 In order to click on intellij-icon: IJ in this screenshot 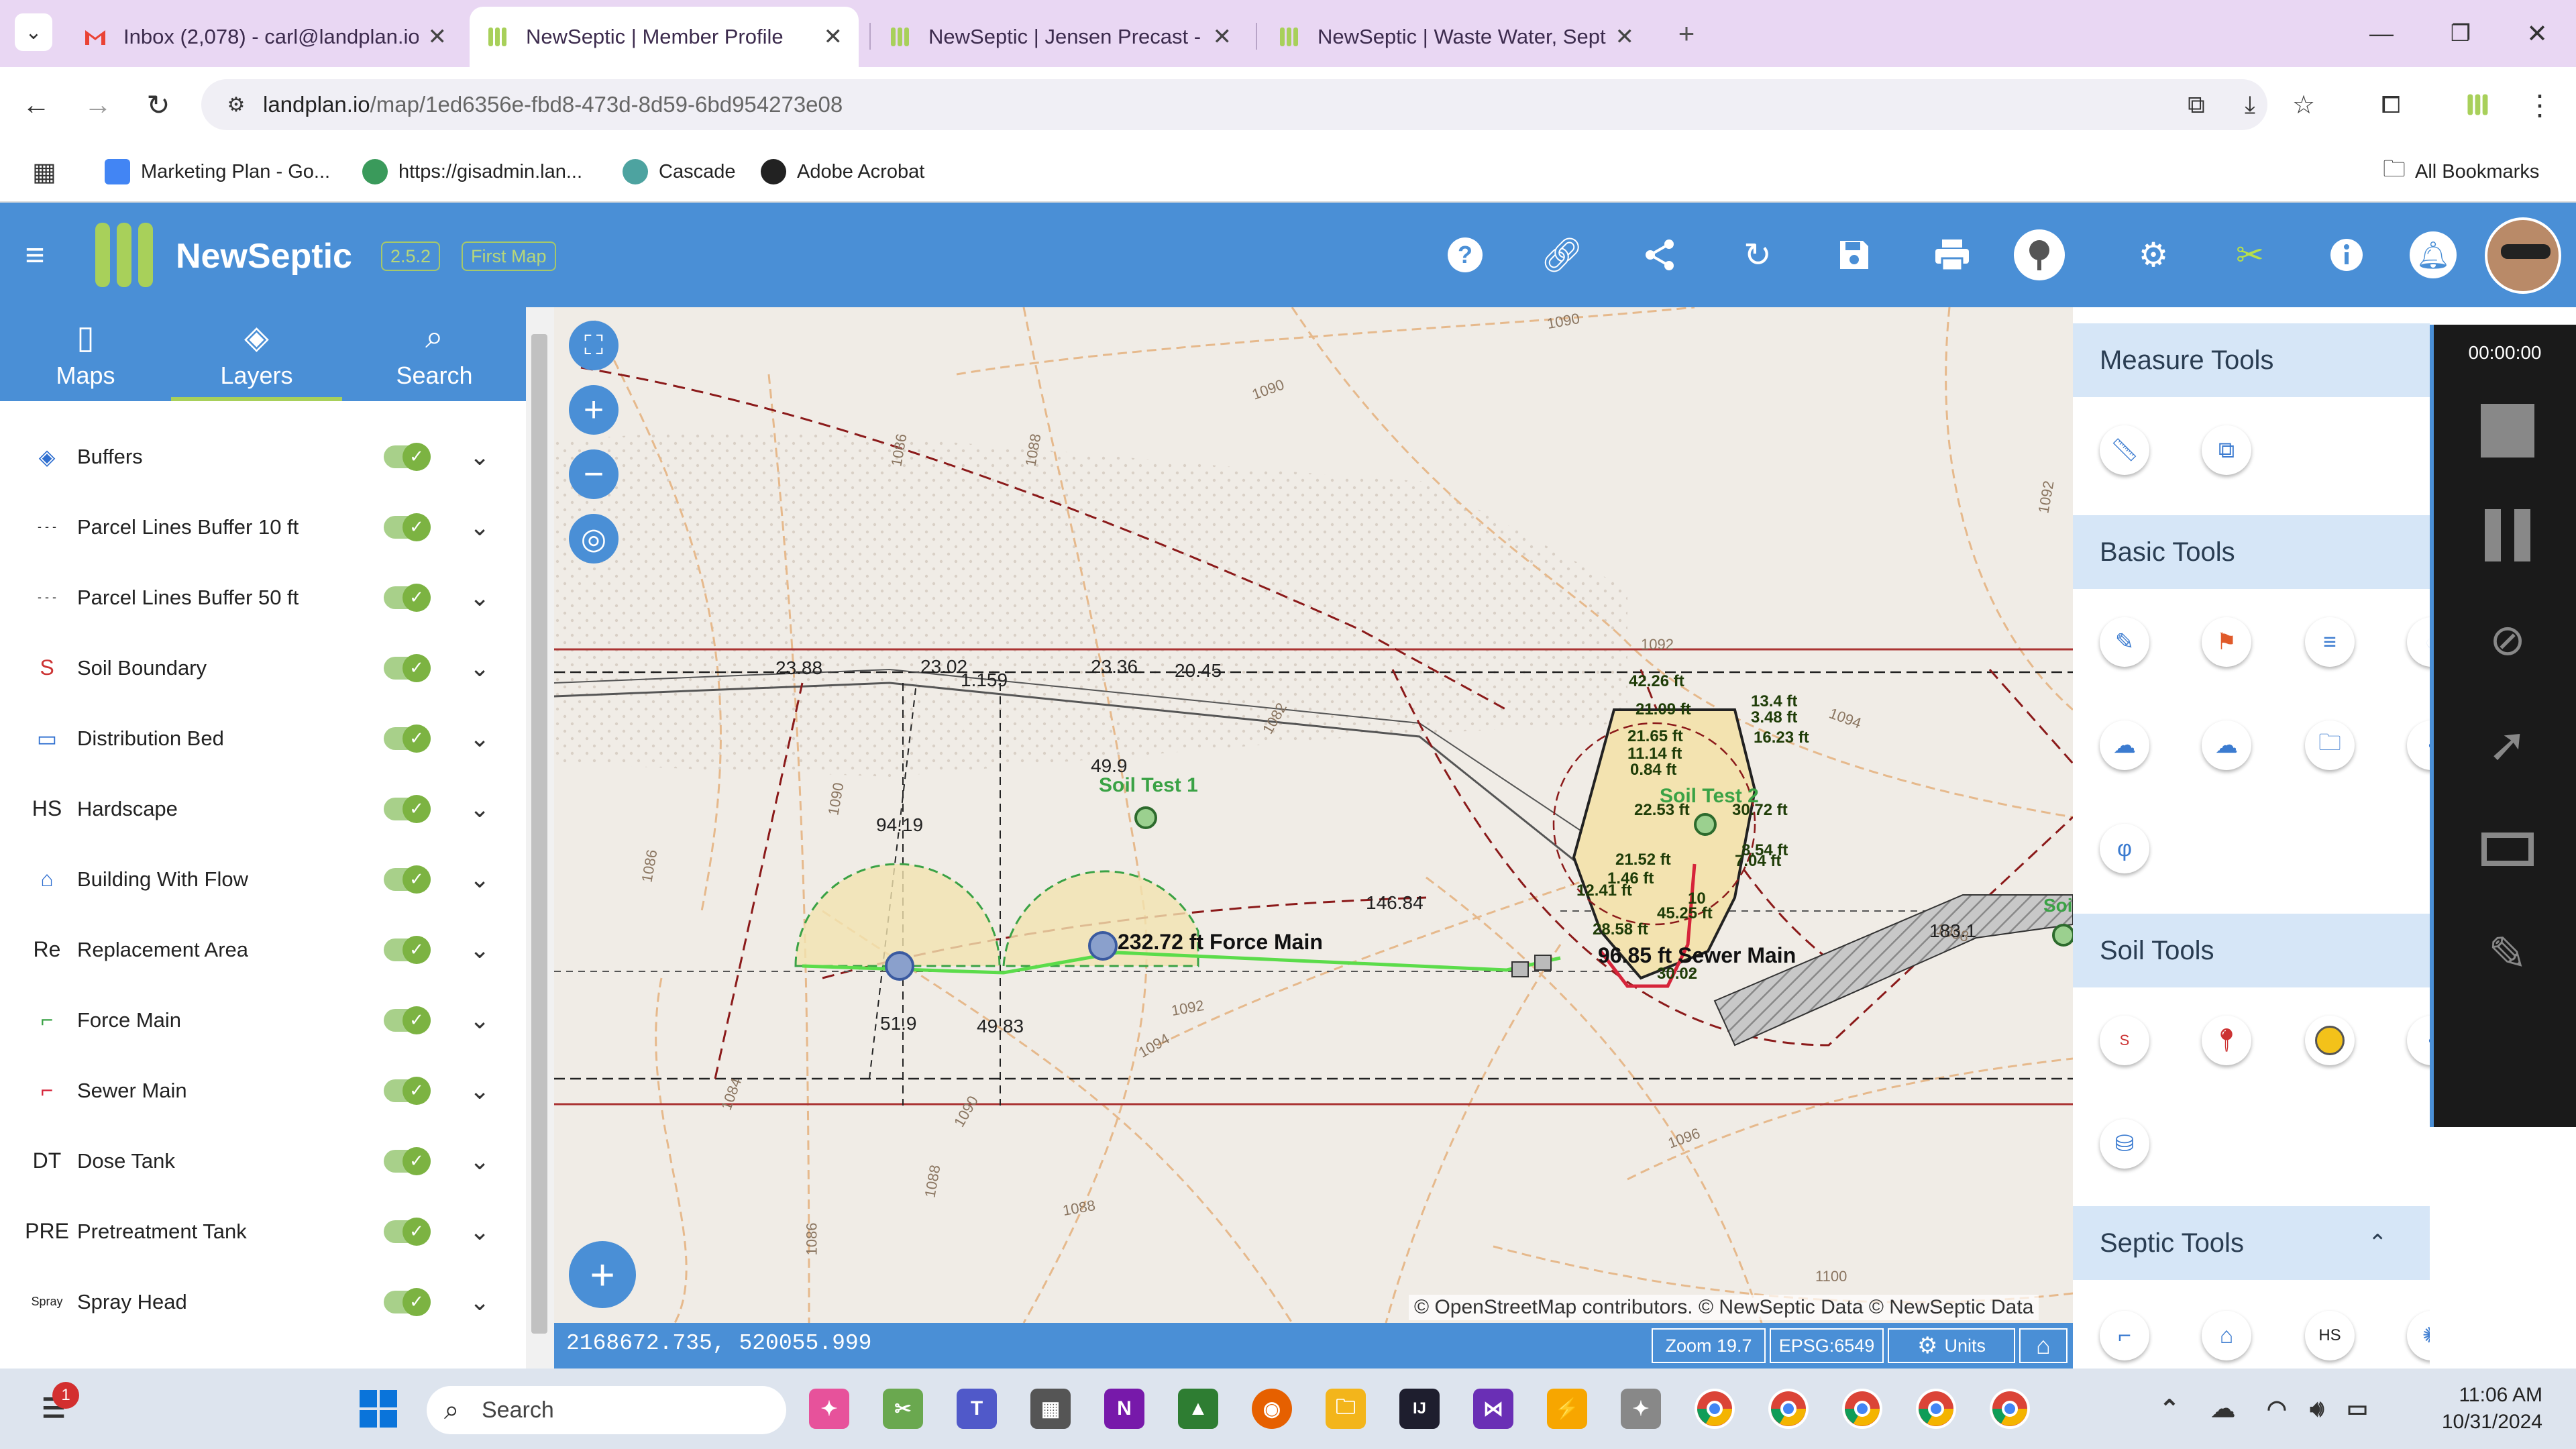, I will do `click(1419, 1409)`.